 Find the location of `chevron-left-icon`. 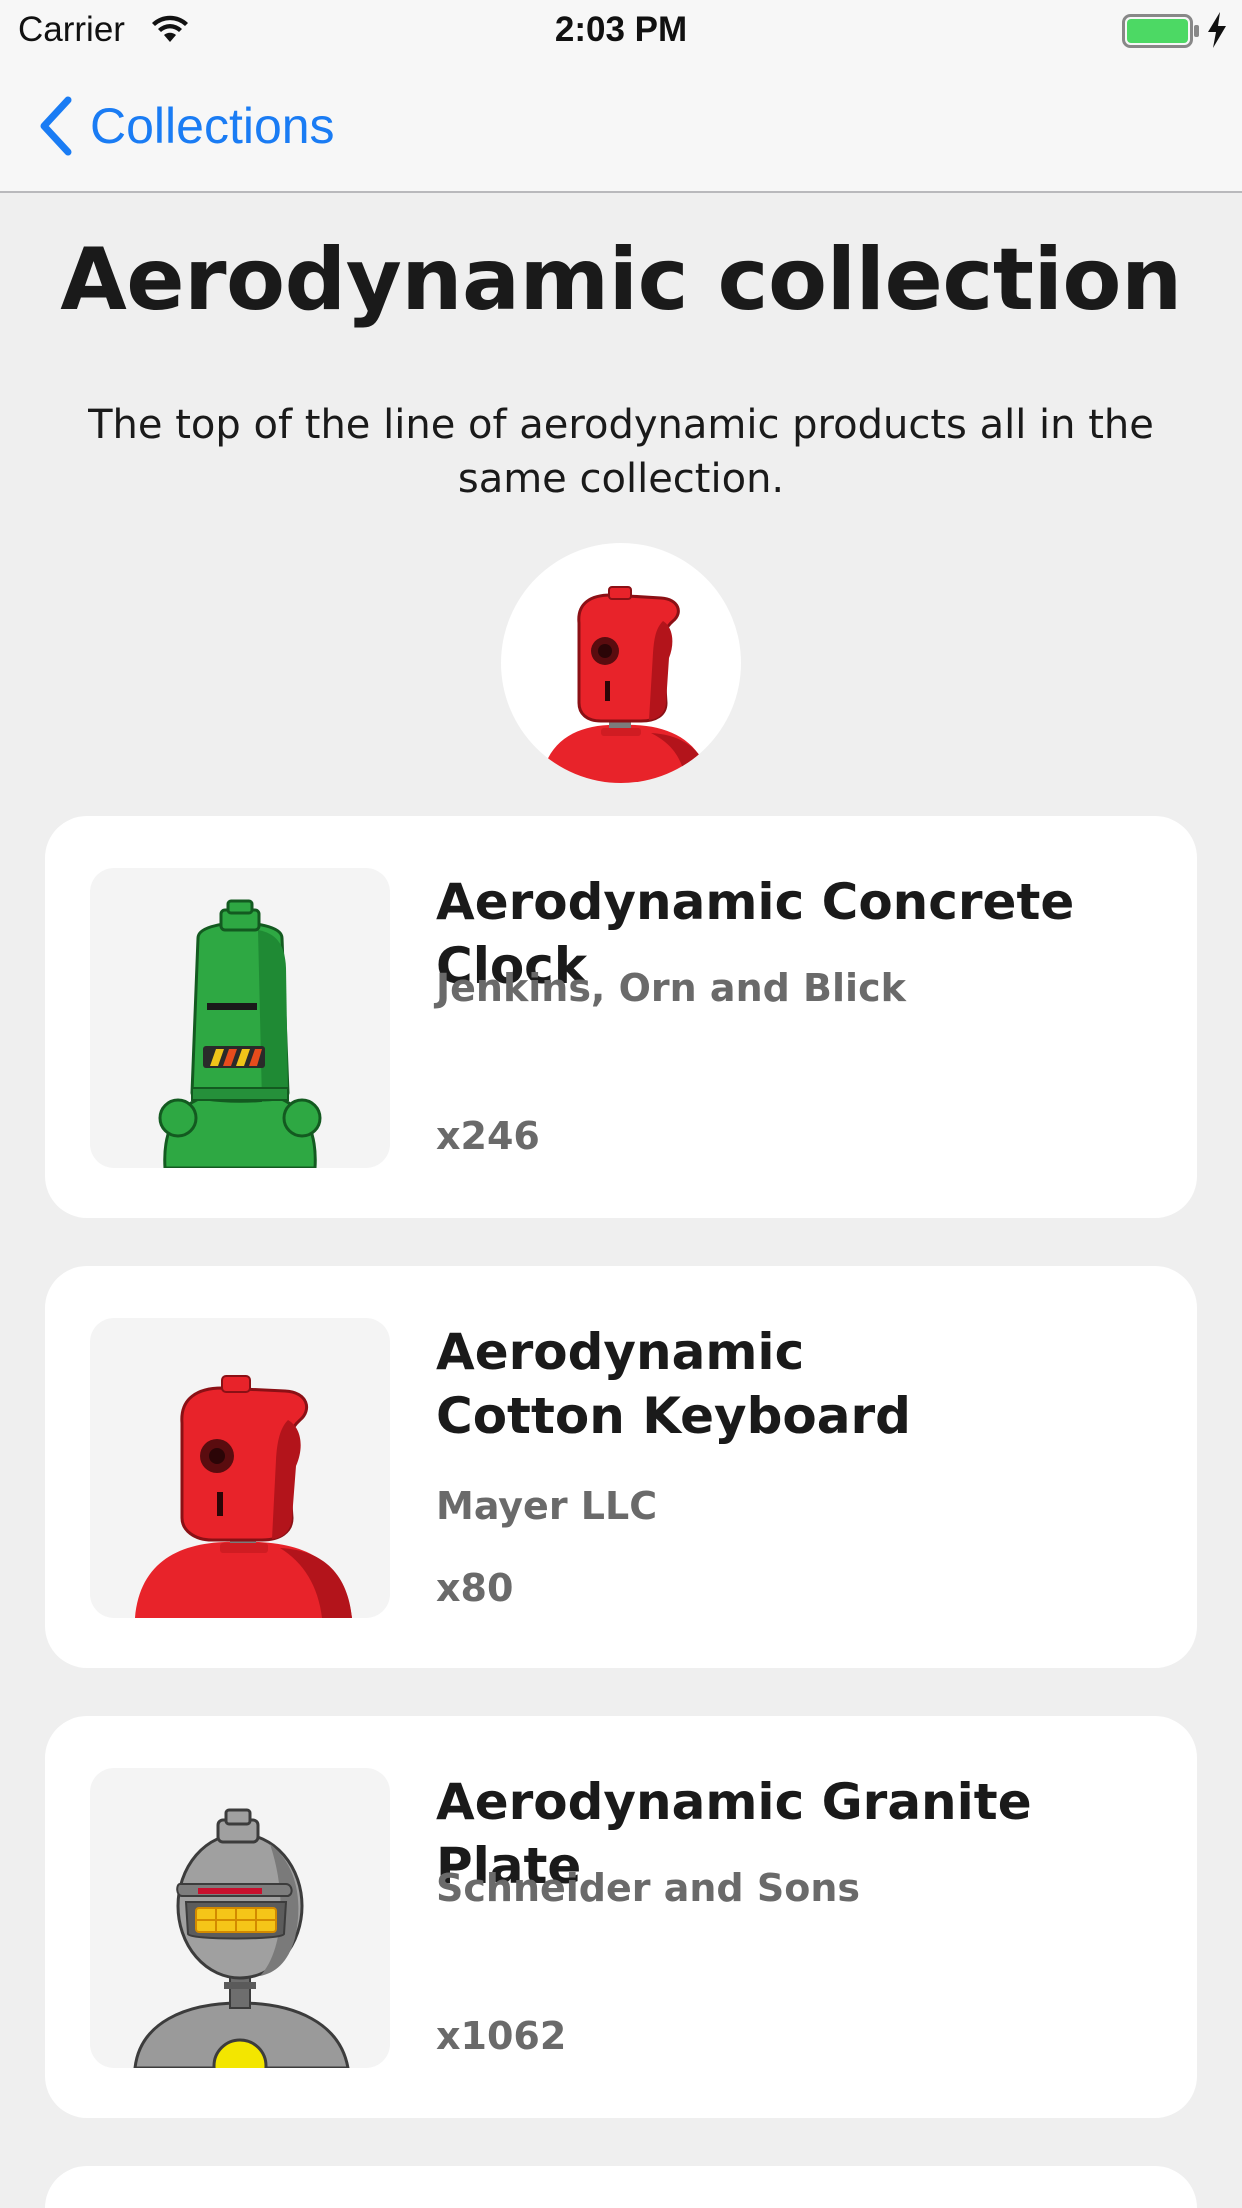

chevron-left-icon is located at coordinates (56, 126).